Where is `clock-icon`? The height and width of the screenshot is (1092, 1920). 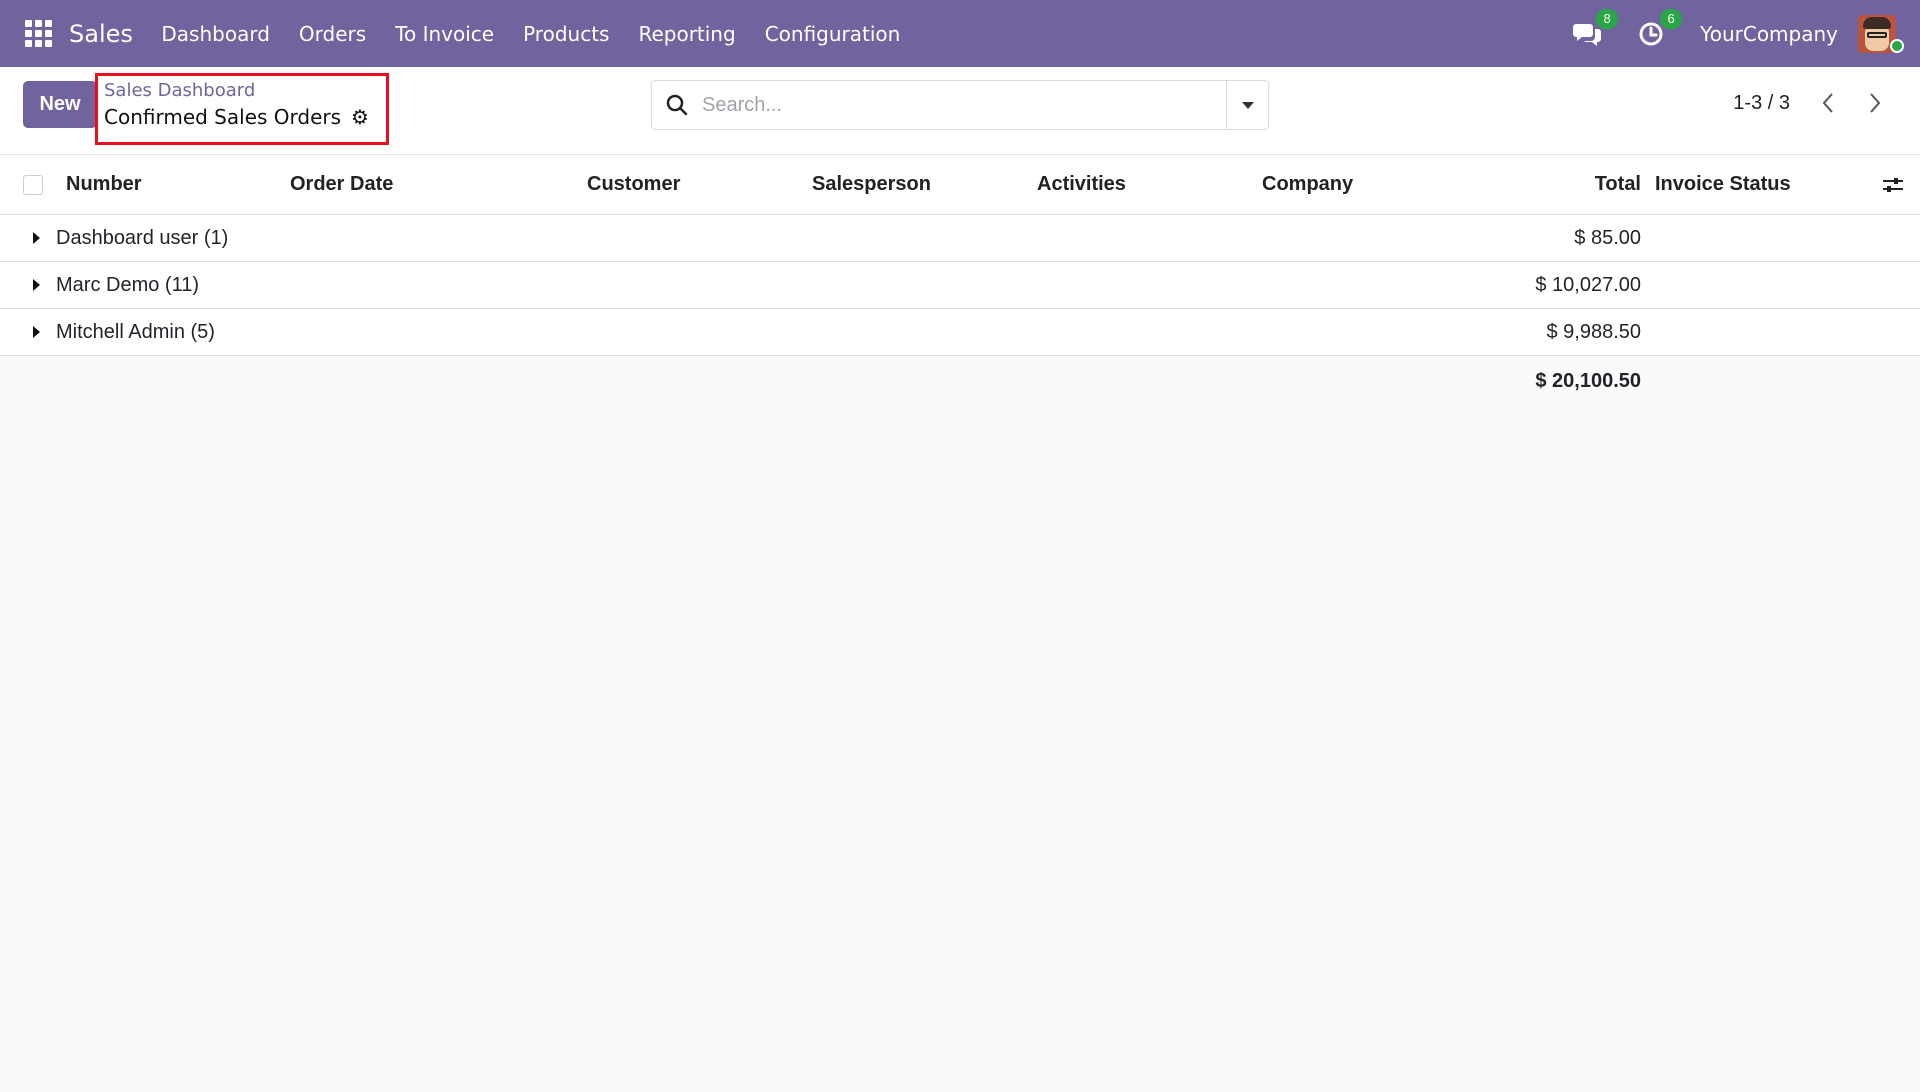
clock-icon is located at coordinates (1651, 33).